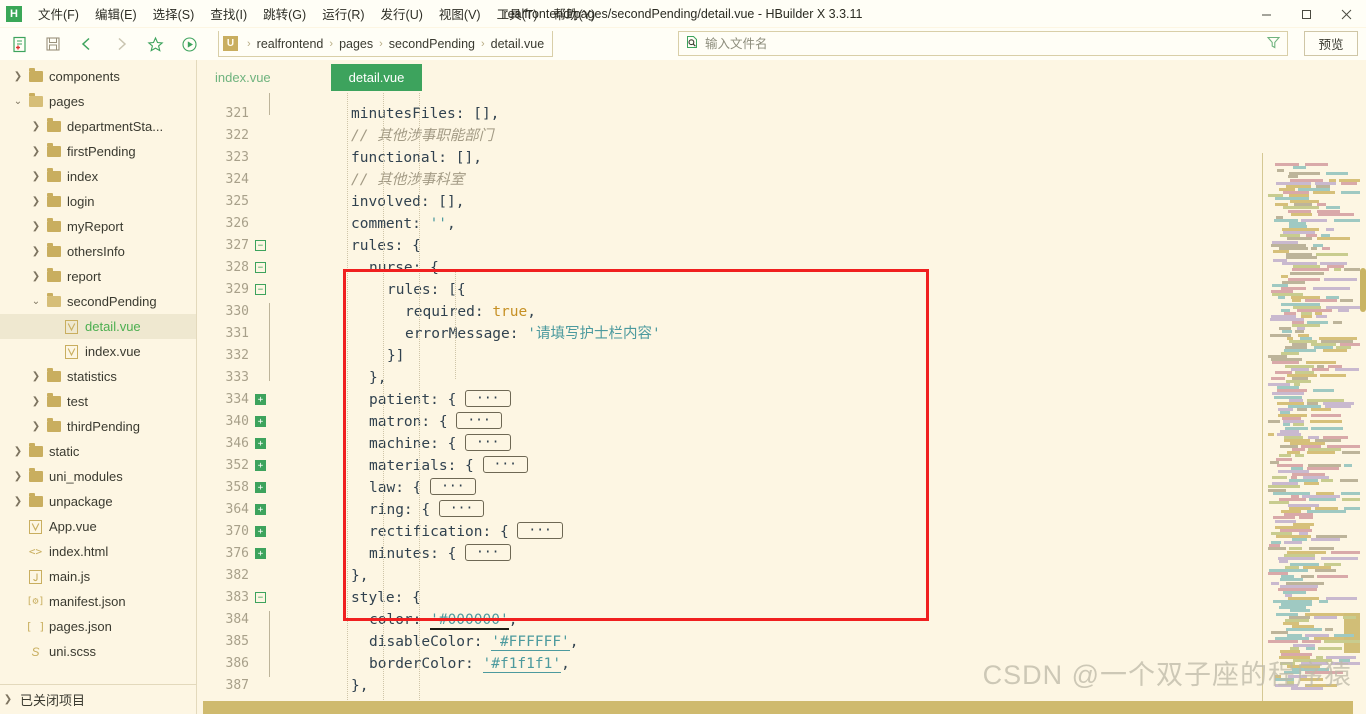  What do you see at coordinates (1346, 14) in the screenshot?
I see `close-button` at bounding box center [1346, 14].